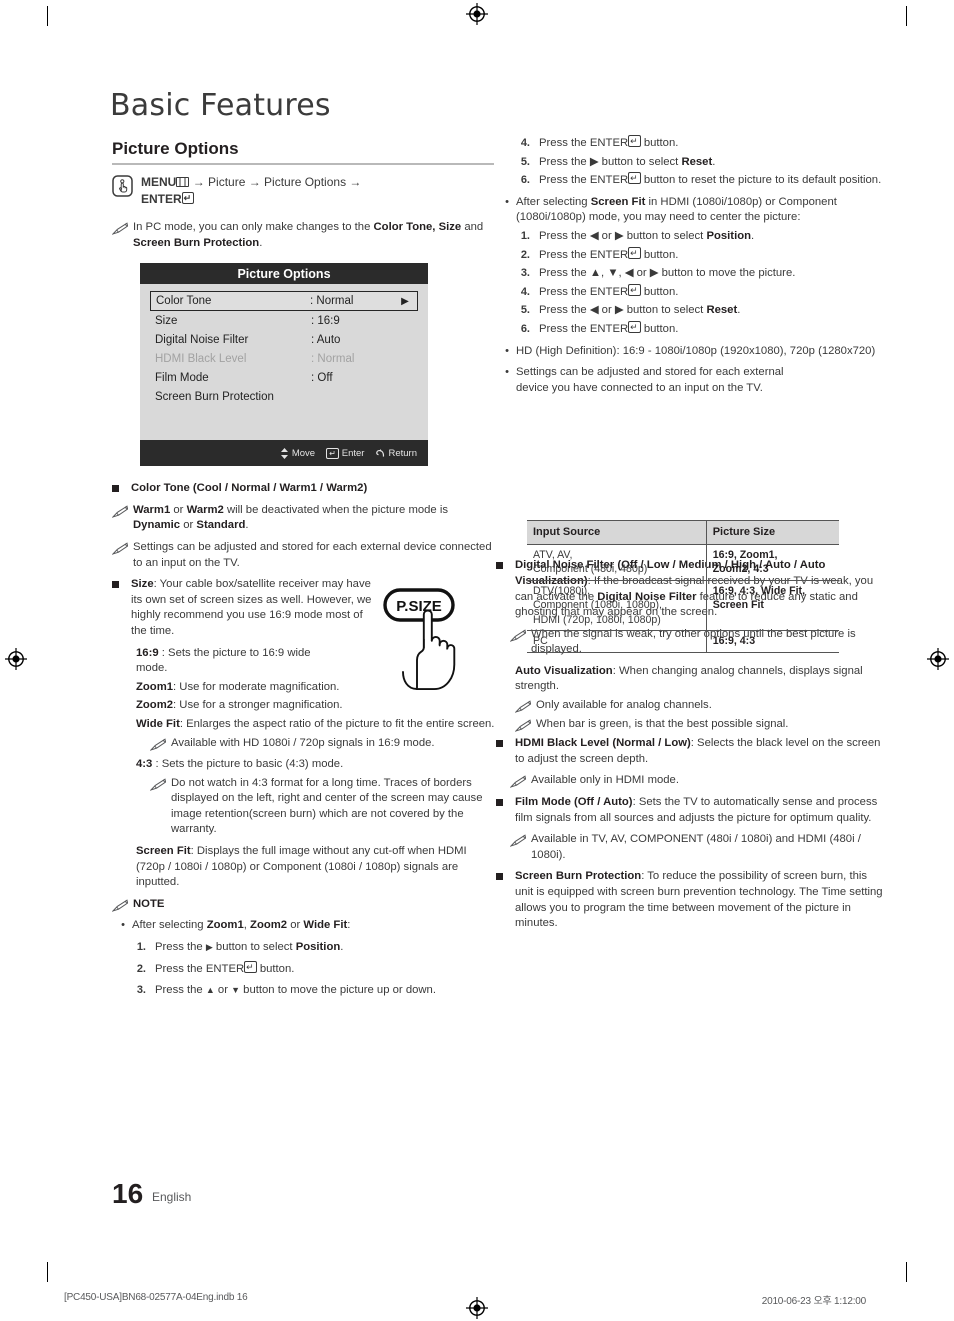 This screenshot has height=1321, width=954. What do you see at coordinates (417, 227) in the screenshot?
I see `note-pc-mode-bold-1: Color Tone, Size` at bounding box center [417, 227].